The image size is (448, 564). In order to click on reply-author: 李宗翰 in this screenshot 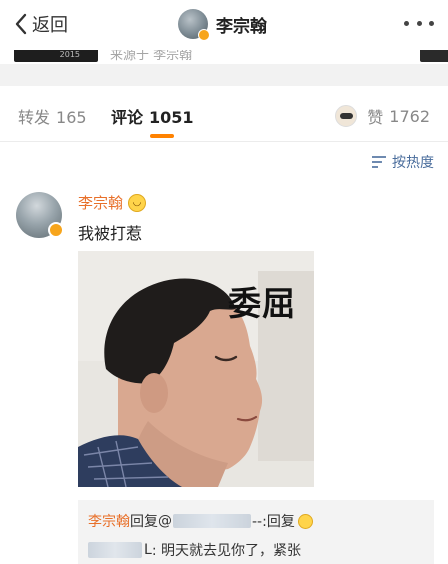, I will do `click(109, 521)`.